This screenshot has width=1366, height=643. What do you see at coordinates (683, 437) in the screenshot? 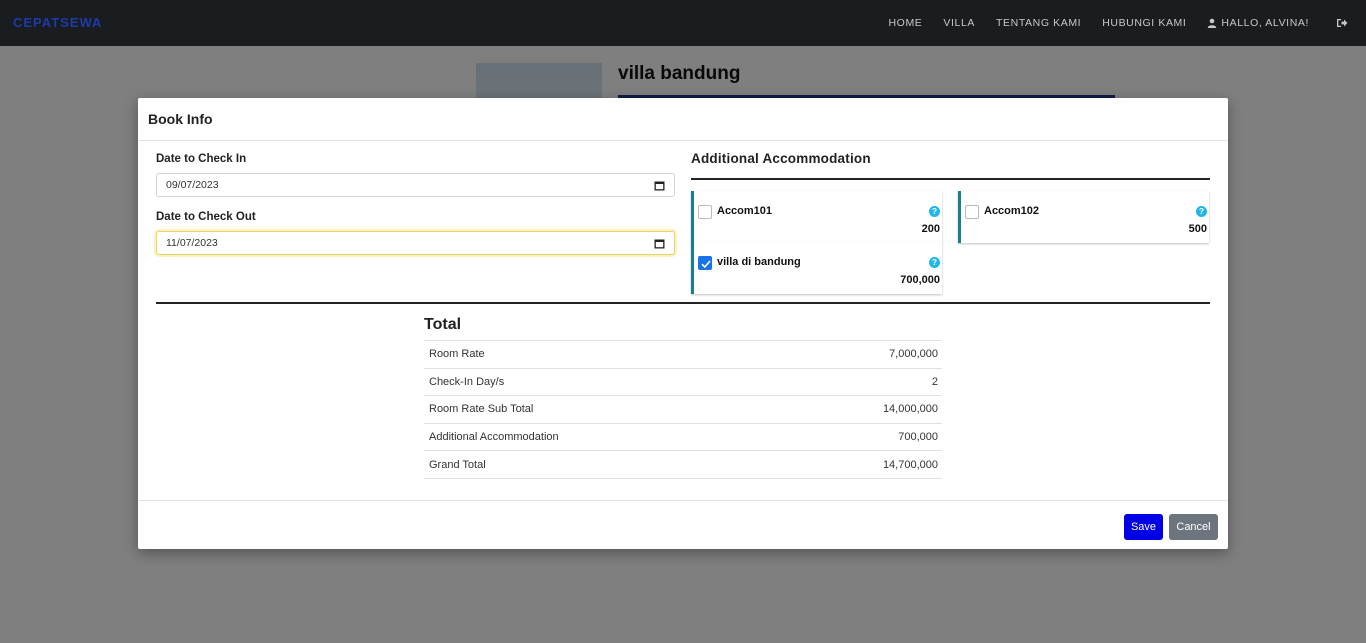
I see `table-row: Additional Accommodation 700,000` at bounding box center [683, 437].